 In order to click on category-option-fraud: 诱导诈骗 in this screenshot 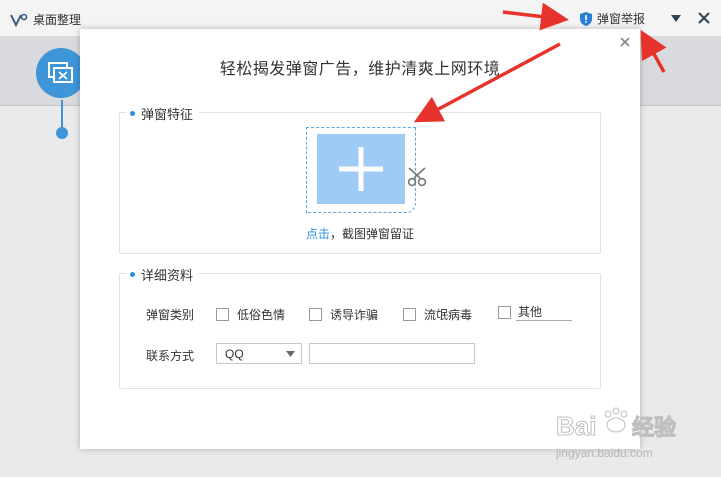, I will do `click(343, 314)`.